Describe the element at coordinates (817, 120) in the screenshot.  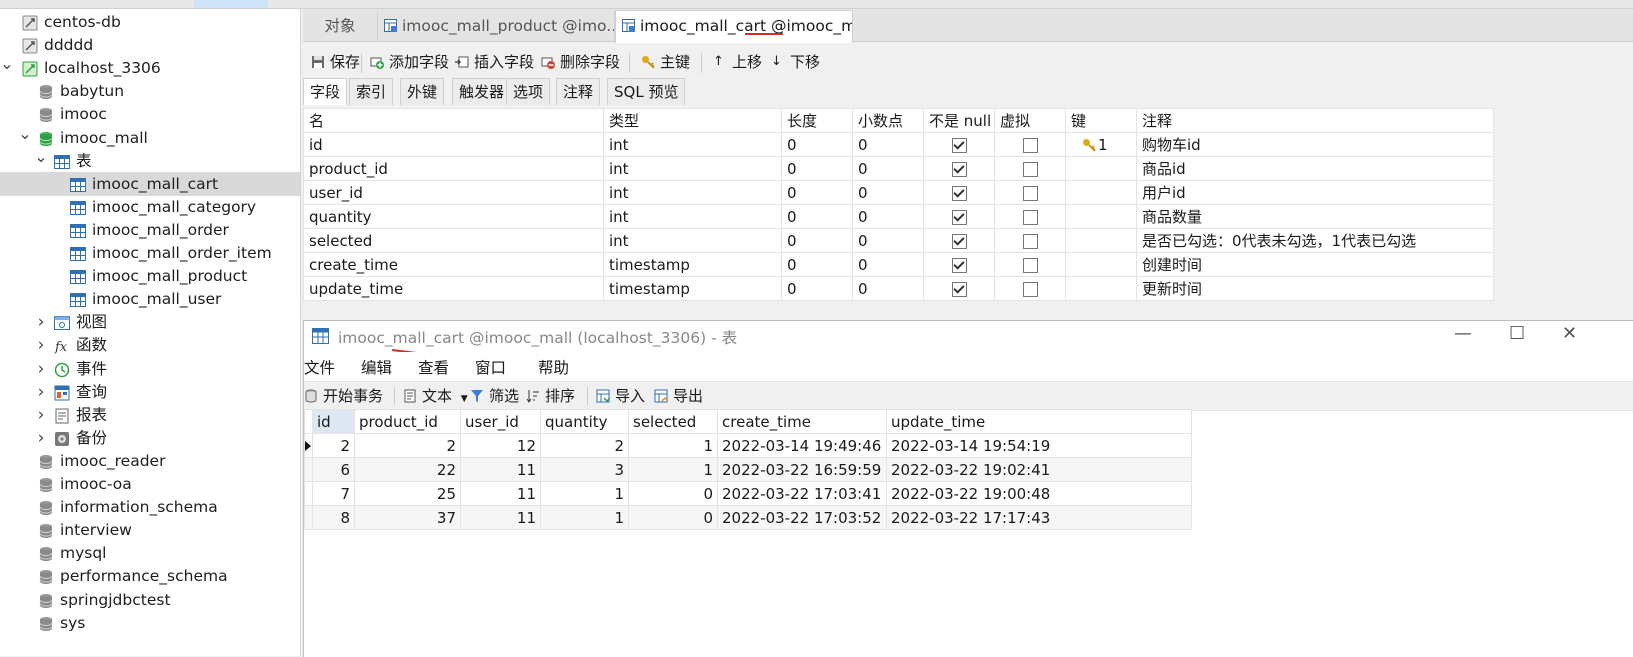
I see `fields-column-header: 长度` at that location.